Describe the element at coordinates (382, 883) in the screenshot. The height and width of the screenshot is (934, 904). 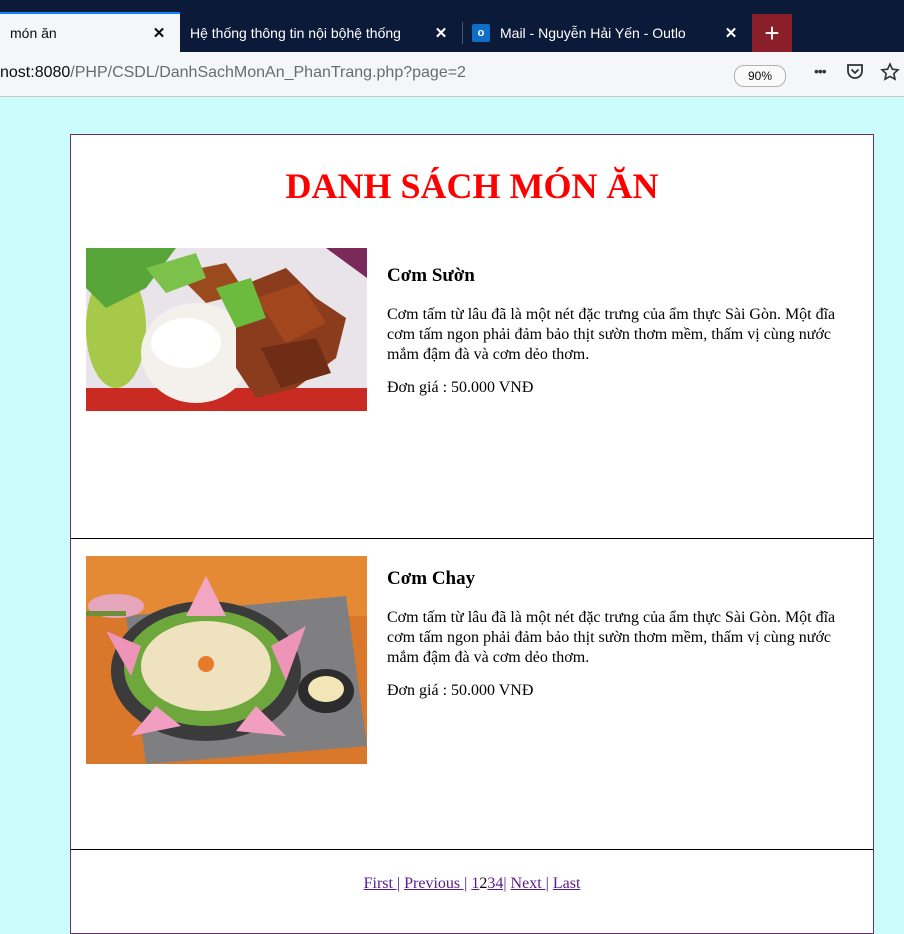
I see `first-page-link: First |` at that location.